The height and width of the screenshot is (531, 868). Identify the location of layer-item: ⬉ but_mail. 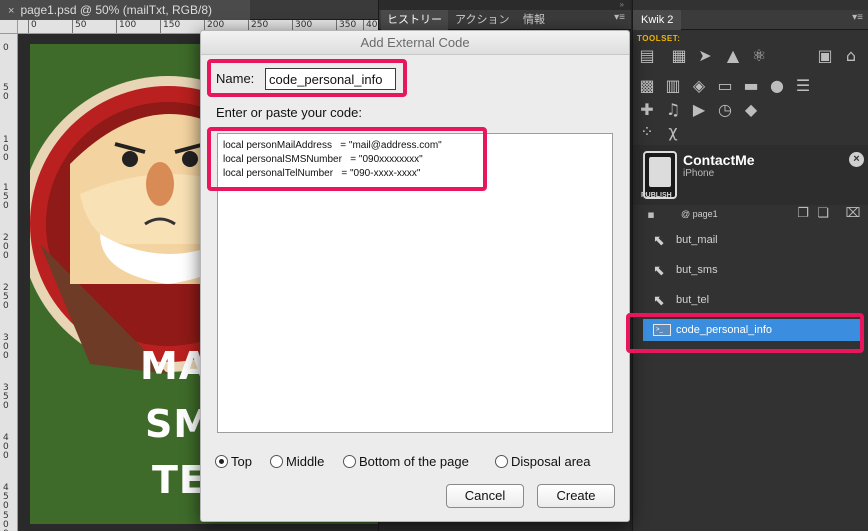
(753, 240).